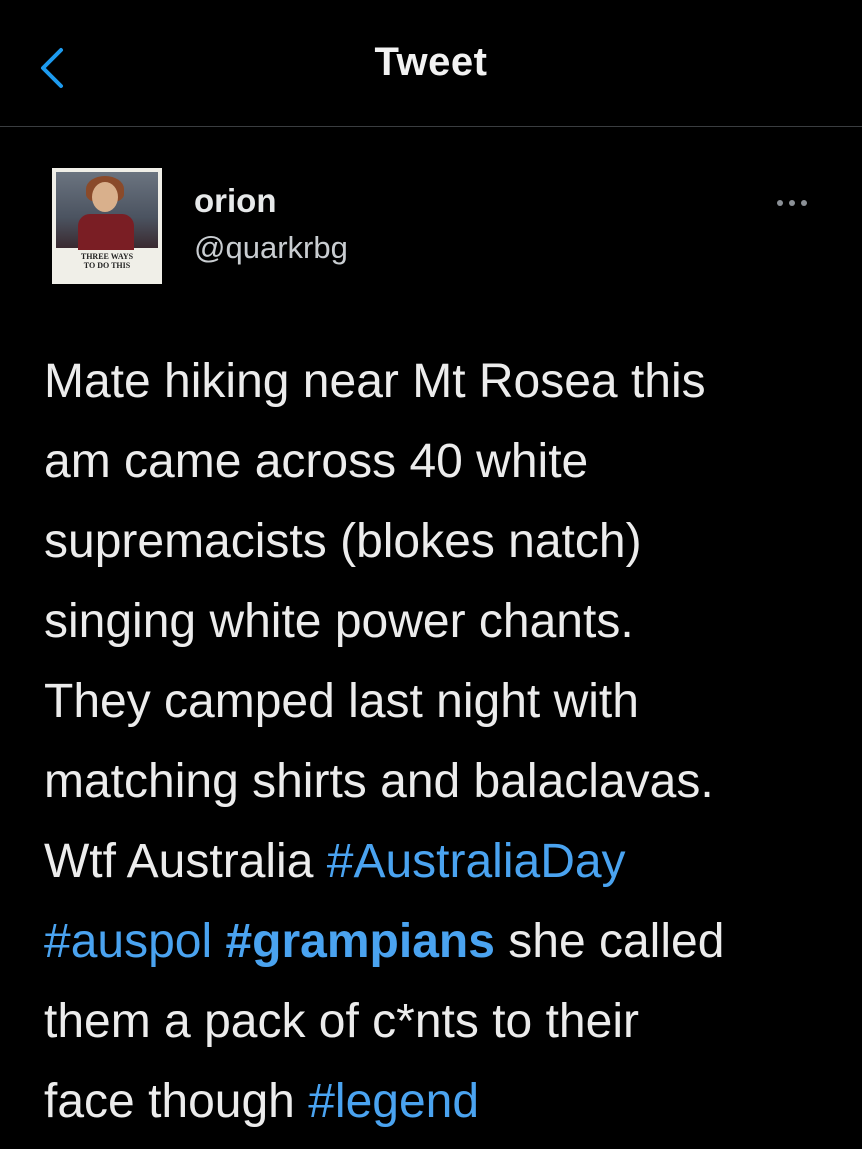  Describe the element at coordinates (359, 941) in the screenshot. I see `hashtag-link: #grampians` at that location.